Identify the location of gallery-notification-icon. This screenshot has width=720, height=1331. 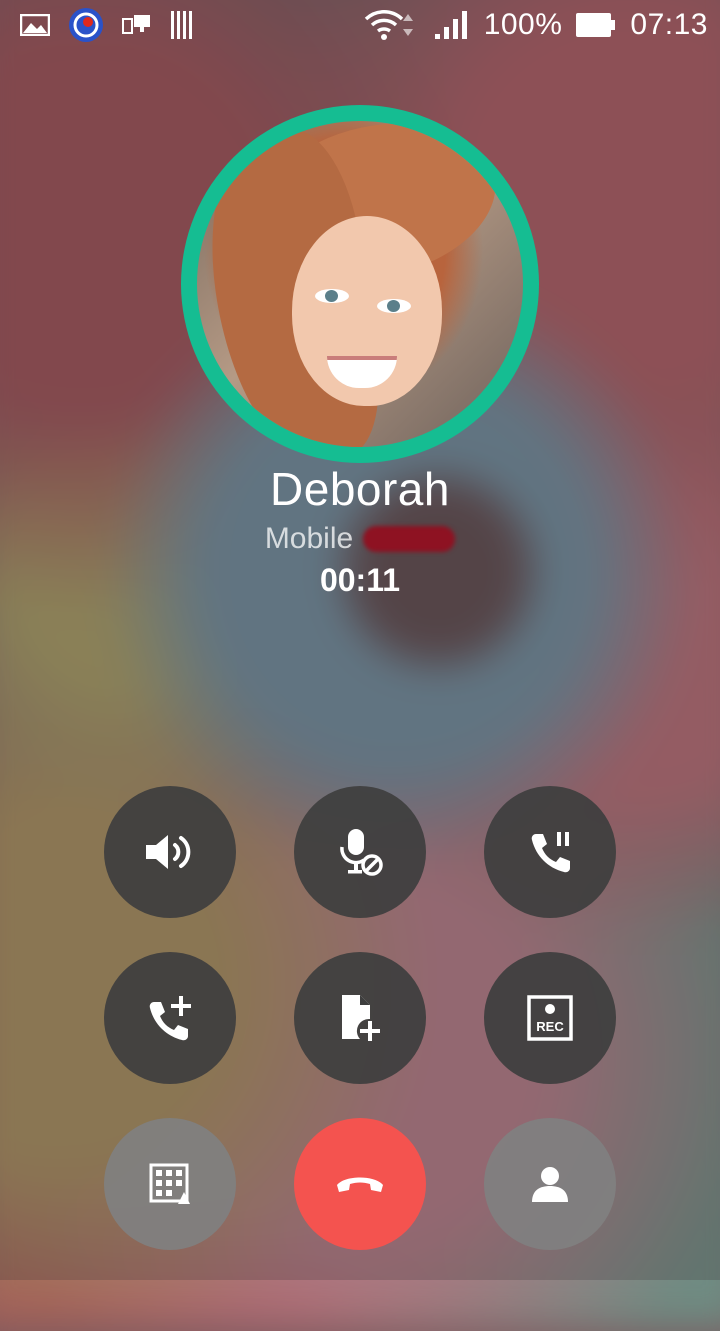
(35, 25).